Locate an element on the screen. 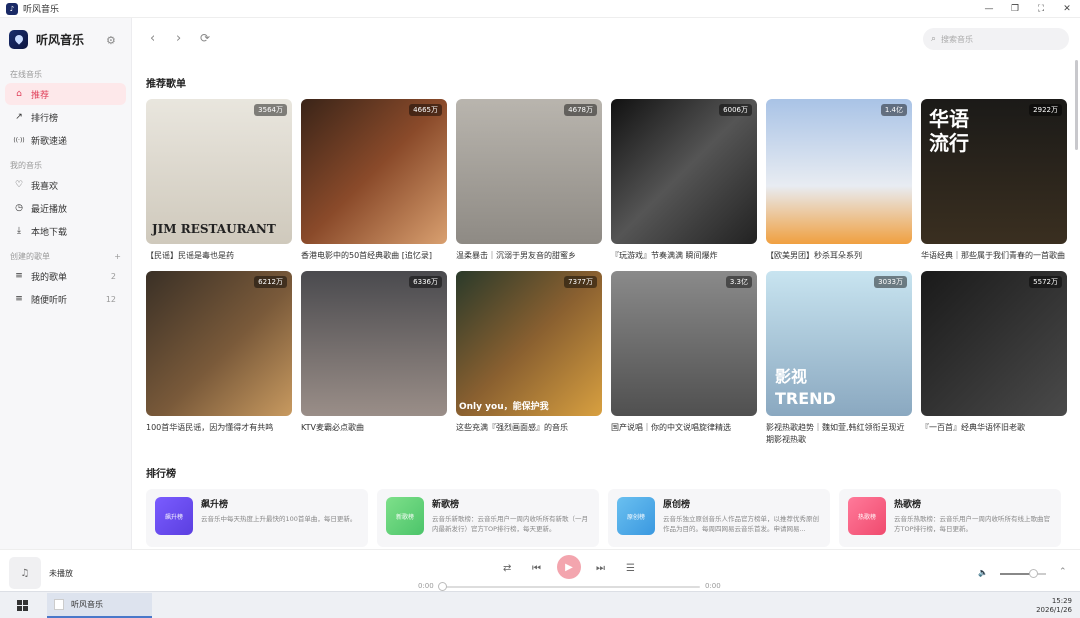 The width and height of the screenshot is (1080, 618). sidebar-item: ≡ 我的歌单 2 is located at coordinates (65, 276).